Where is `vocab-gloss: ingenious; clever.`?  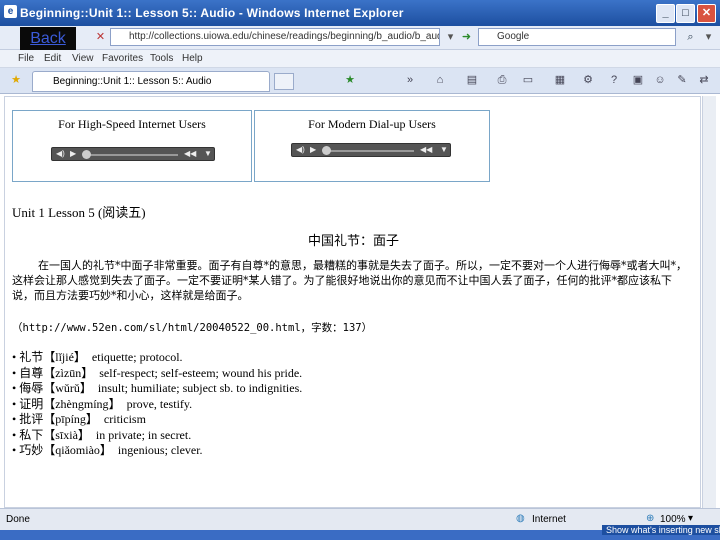
vocab-gloss: ingenious; clever. is located at coordinates (160, 450).